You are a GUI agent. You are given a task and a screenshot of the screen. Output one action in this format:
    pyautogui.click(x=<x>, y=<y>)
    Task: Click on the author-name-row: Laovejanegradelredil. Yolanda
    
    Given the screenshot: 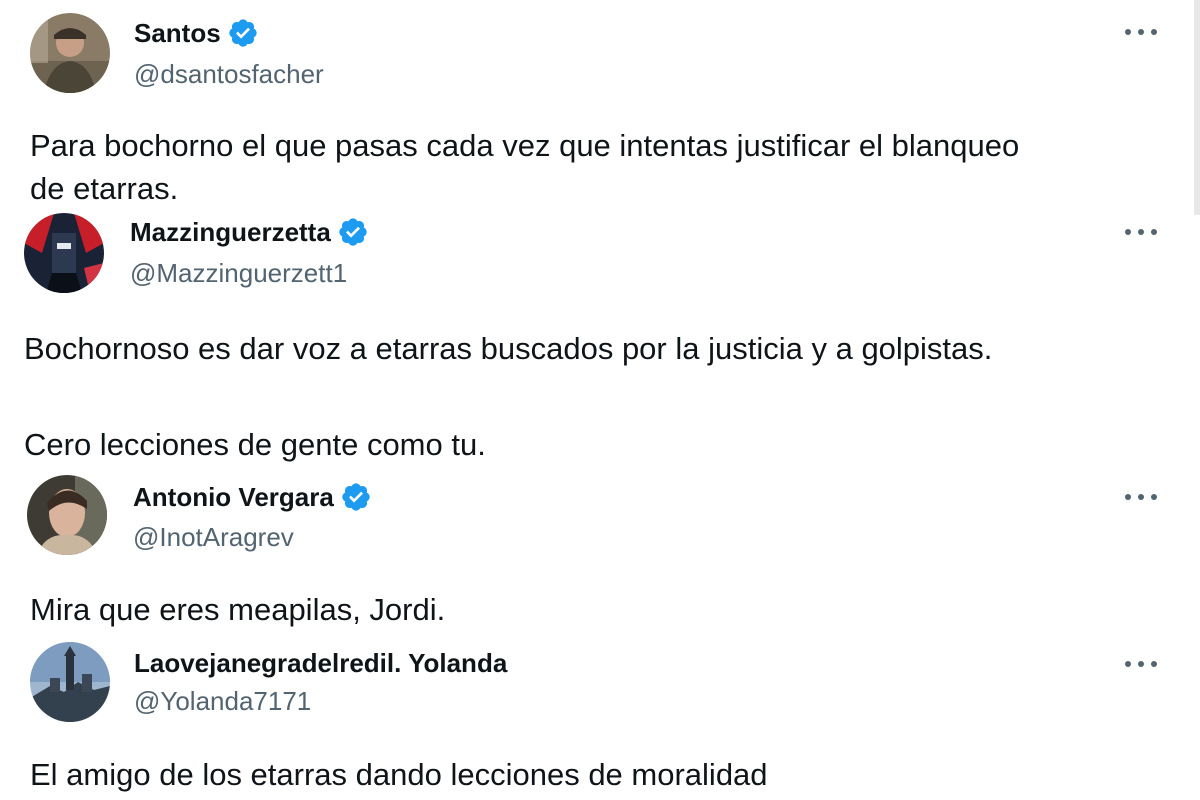 What is the action you would take?
    pyautogui.click(x=320, y=663)
    